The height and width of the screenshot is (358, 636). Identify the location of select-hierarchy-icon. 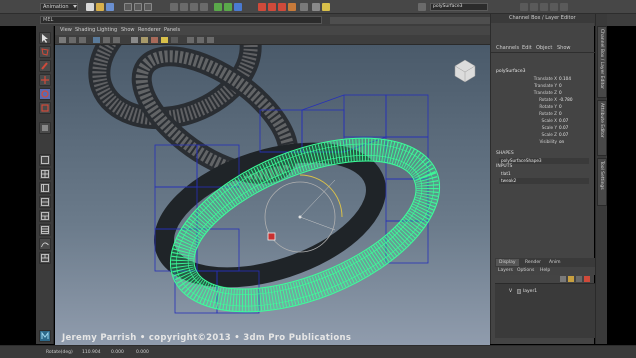
(128, 7).